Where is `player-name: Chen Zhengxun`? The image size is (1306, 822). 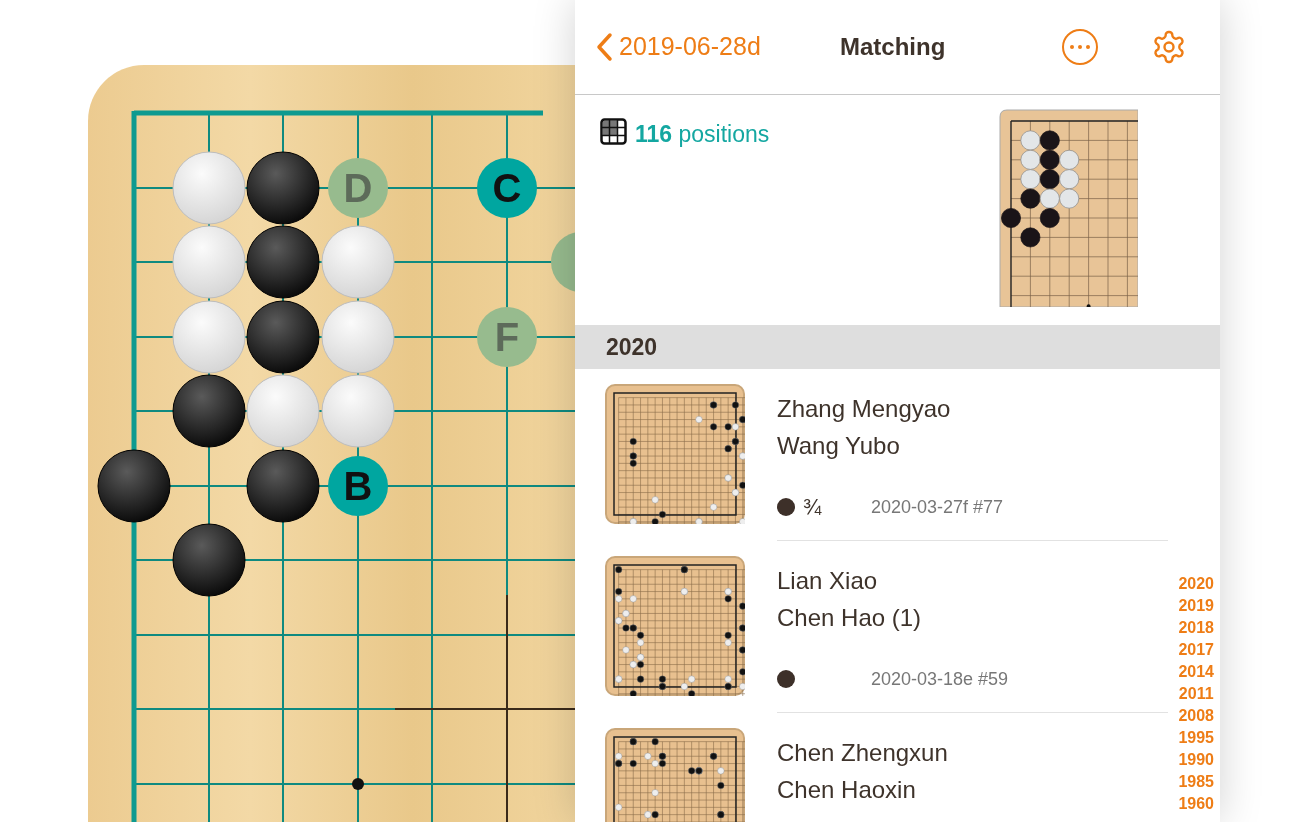 player-name: Chen Zhengxun is located at coordinates (863, 753).